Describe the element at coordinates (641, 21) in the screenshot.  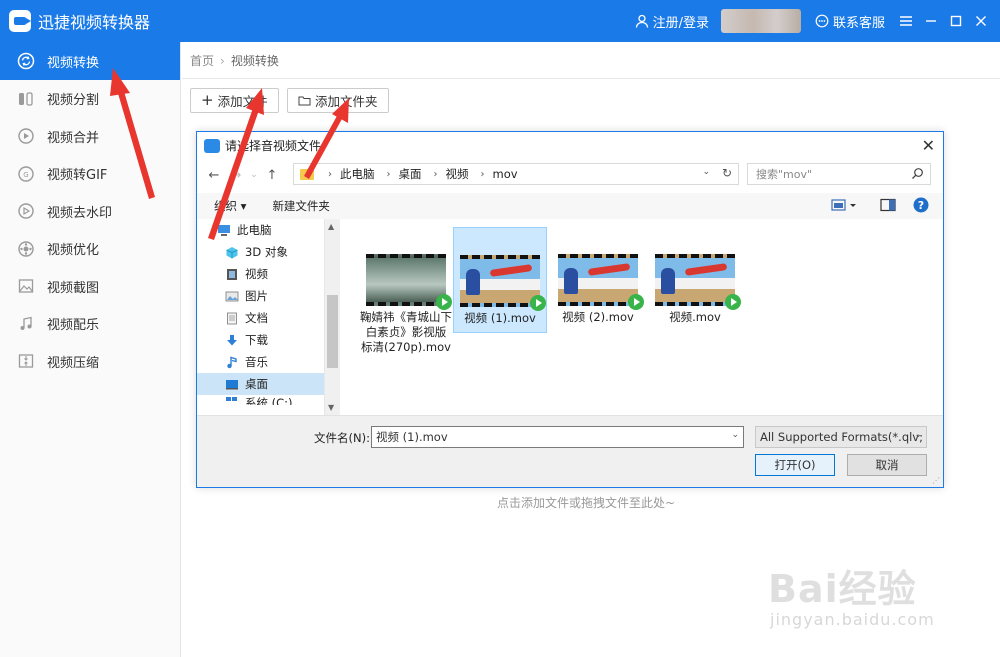
I see `user-icon` at that location.